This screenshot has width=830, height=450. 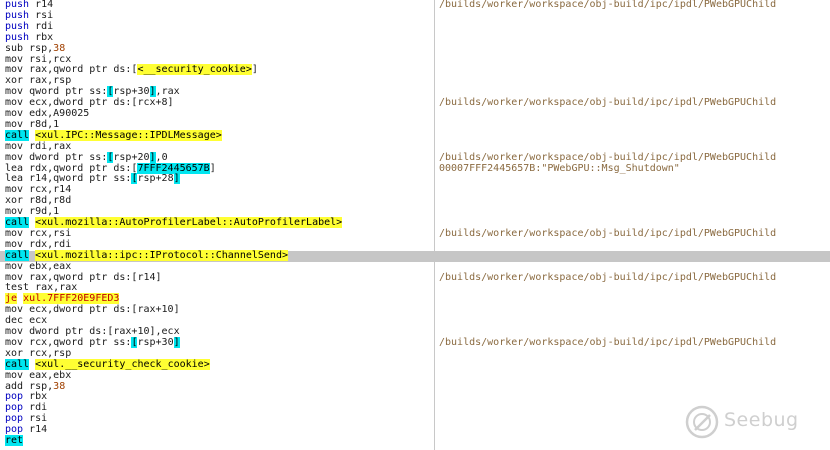 I want to click on comment-text: 00007FFF2445657B:"PWebGPU::Msg_Shutdown", so click(x=559, y=168).